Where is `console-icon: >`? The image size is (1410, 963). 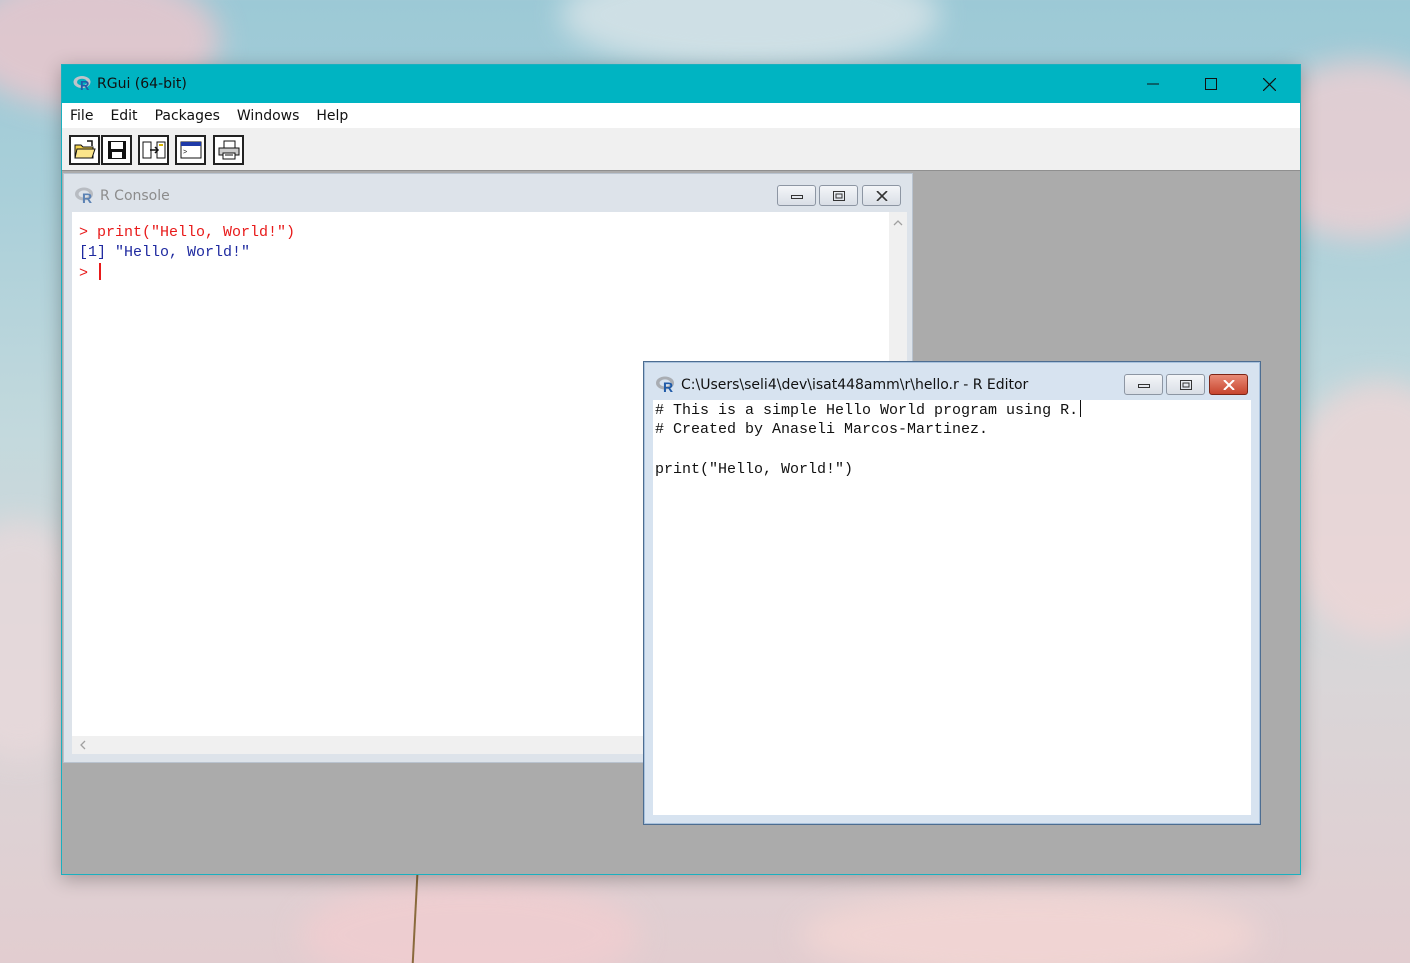
console-icon: > is located at coordinates (190, 150).